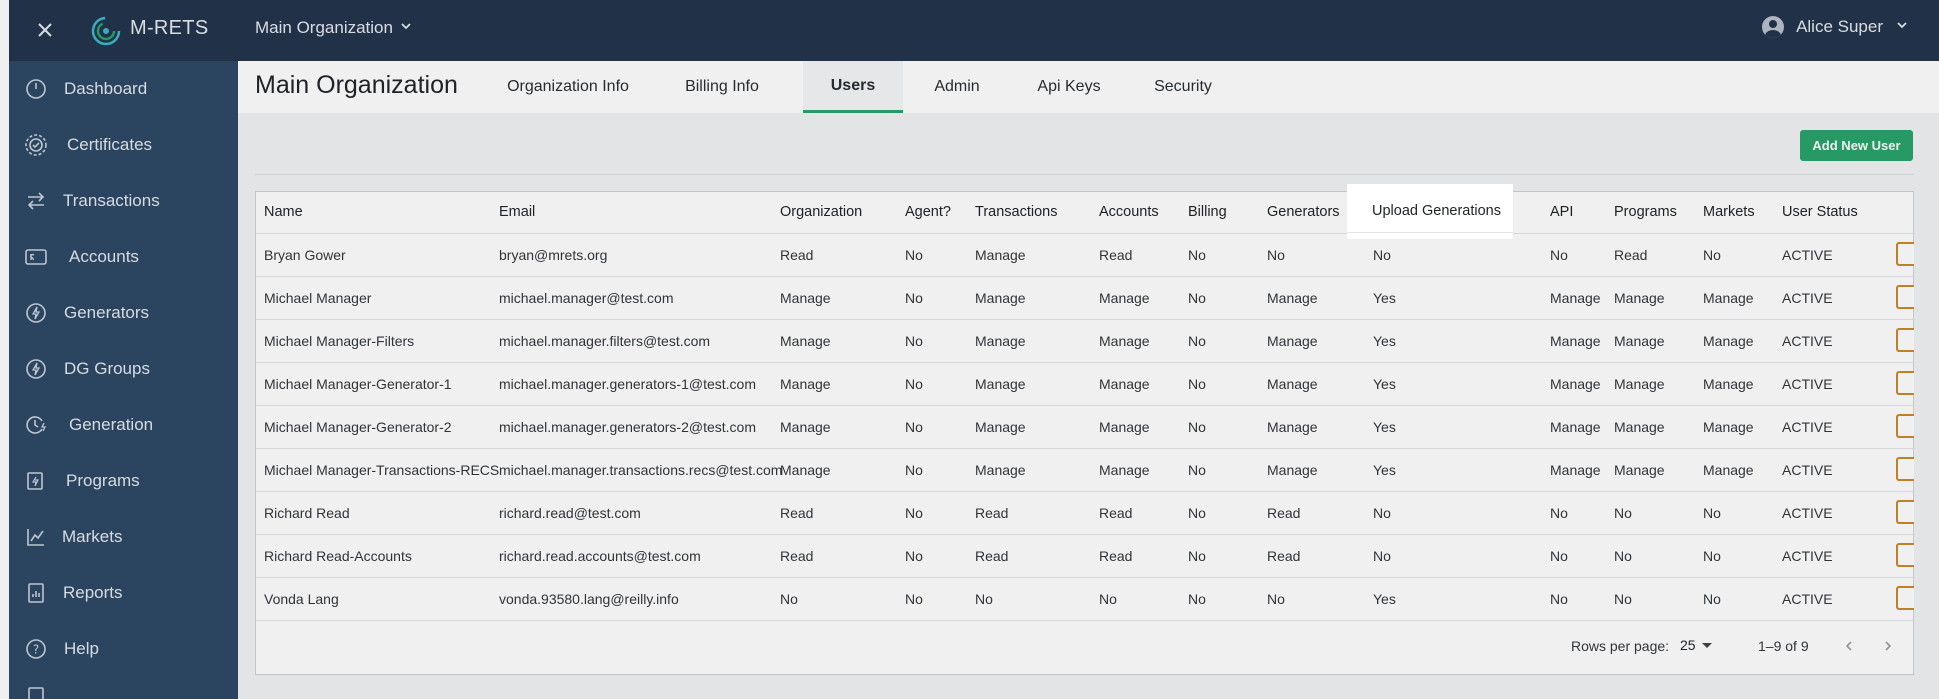  What do you see at coordinates (1729, 212) in the screenshot?
I see `column-header: Markets` at bounding box center [1729, 212].